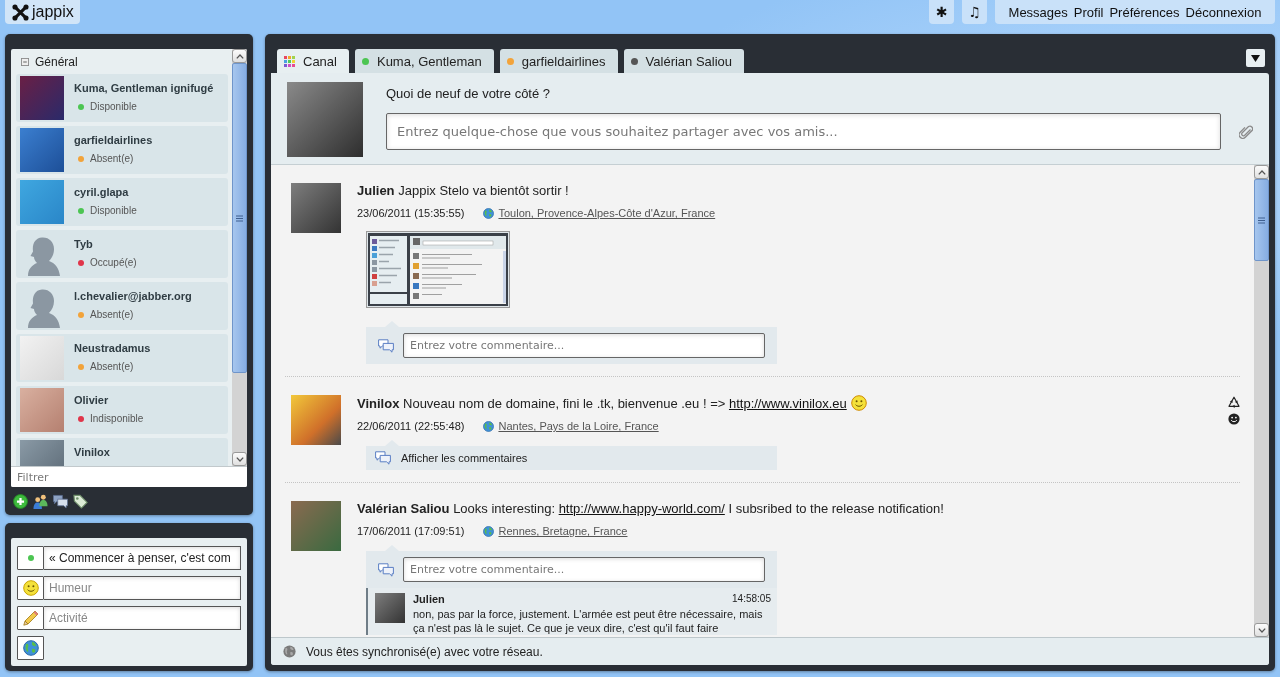 Image resolution: width=1280 pixels, height=677 pixels. Describe the element at coordinates (92, 452) in the screenshot. I see `contact-name: Vinilox` at that location.